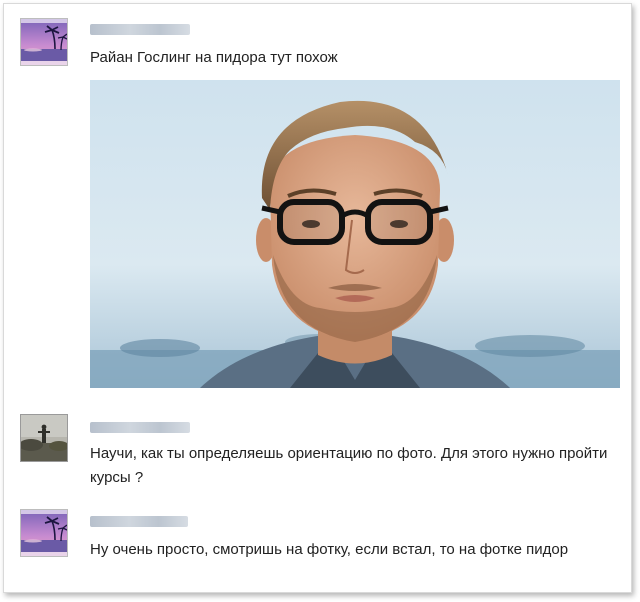 Image resolution: width=640 pixels, height=602 pixels. I want to click on message-text: Райан Гослинг на пидора тут похож, so click(214, 57).